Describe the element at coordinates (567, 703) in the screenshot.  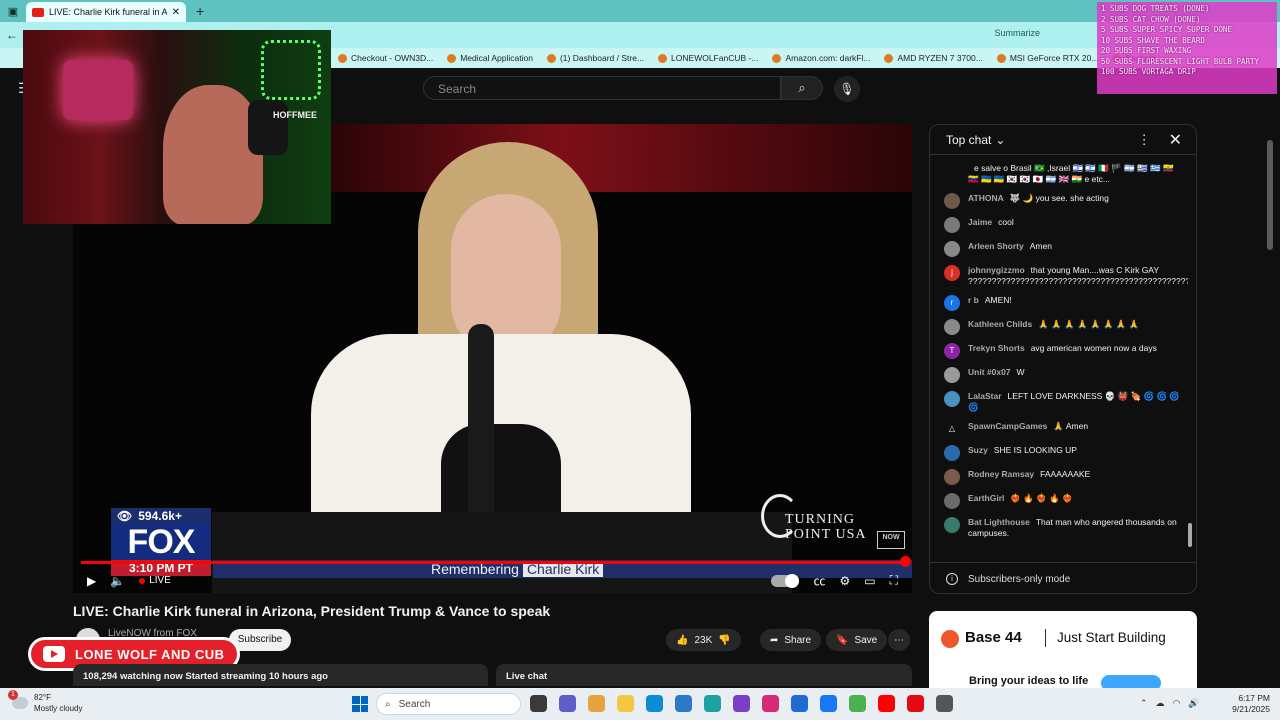
I see `teams-icon` at that location.